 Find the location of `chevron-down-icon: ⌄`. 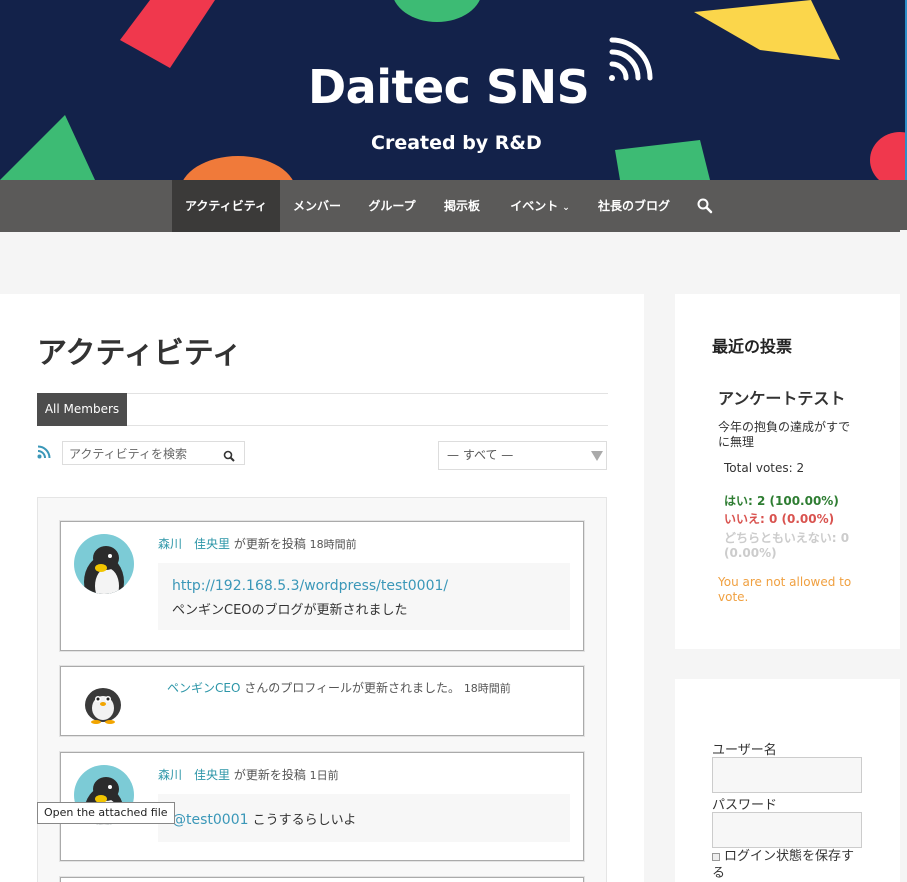

chevron-down-icon: ⌄ is located at coordinates (566, 208).